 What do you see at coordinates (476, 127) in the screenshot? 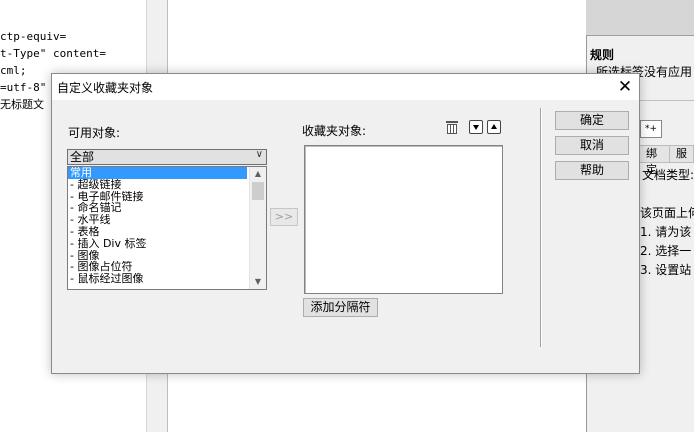
I see `move-down-icon` at bounding box center [476, 127].